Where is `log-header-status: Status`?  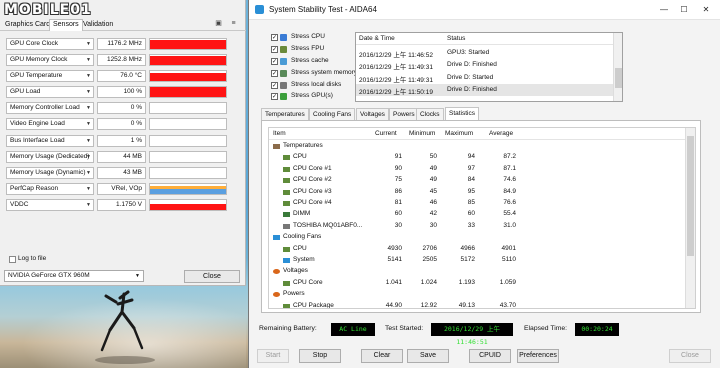
log-header-status: Status is located at coordinates (456, 38).